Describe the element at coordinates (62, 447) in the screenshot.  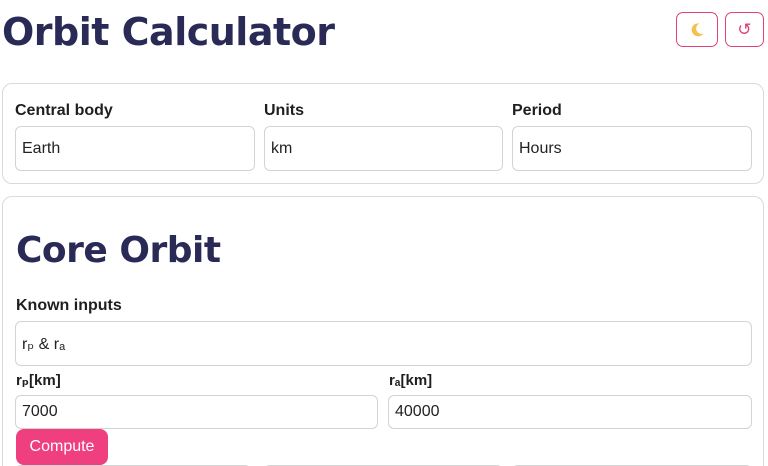
I see `compute-button: Compute` at that location.